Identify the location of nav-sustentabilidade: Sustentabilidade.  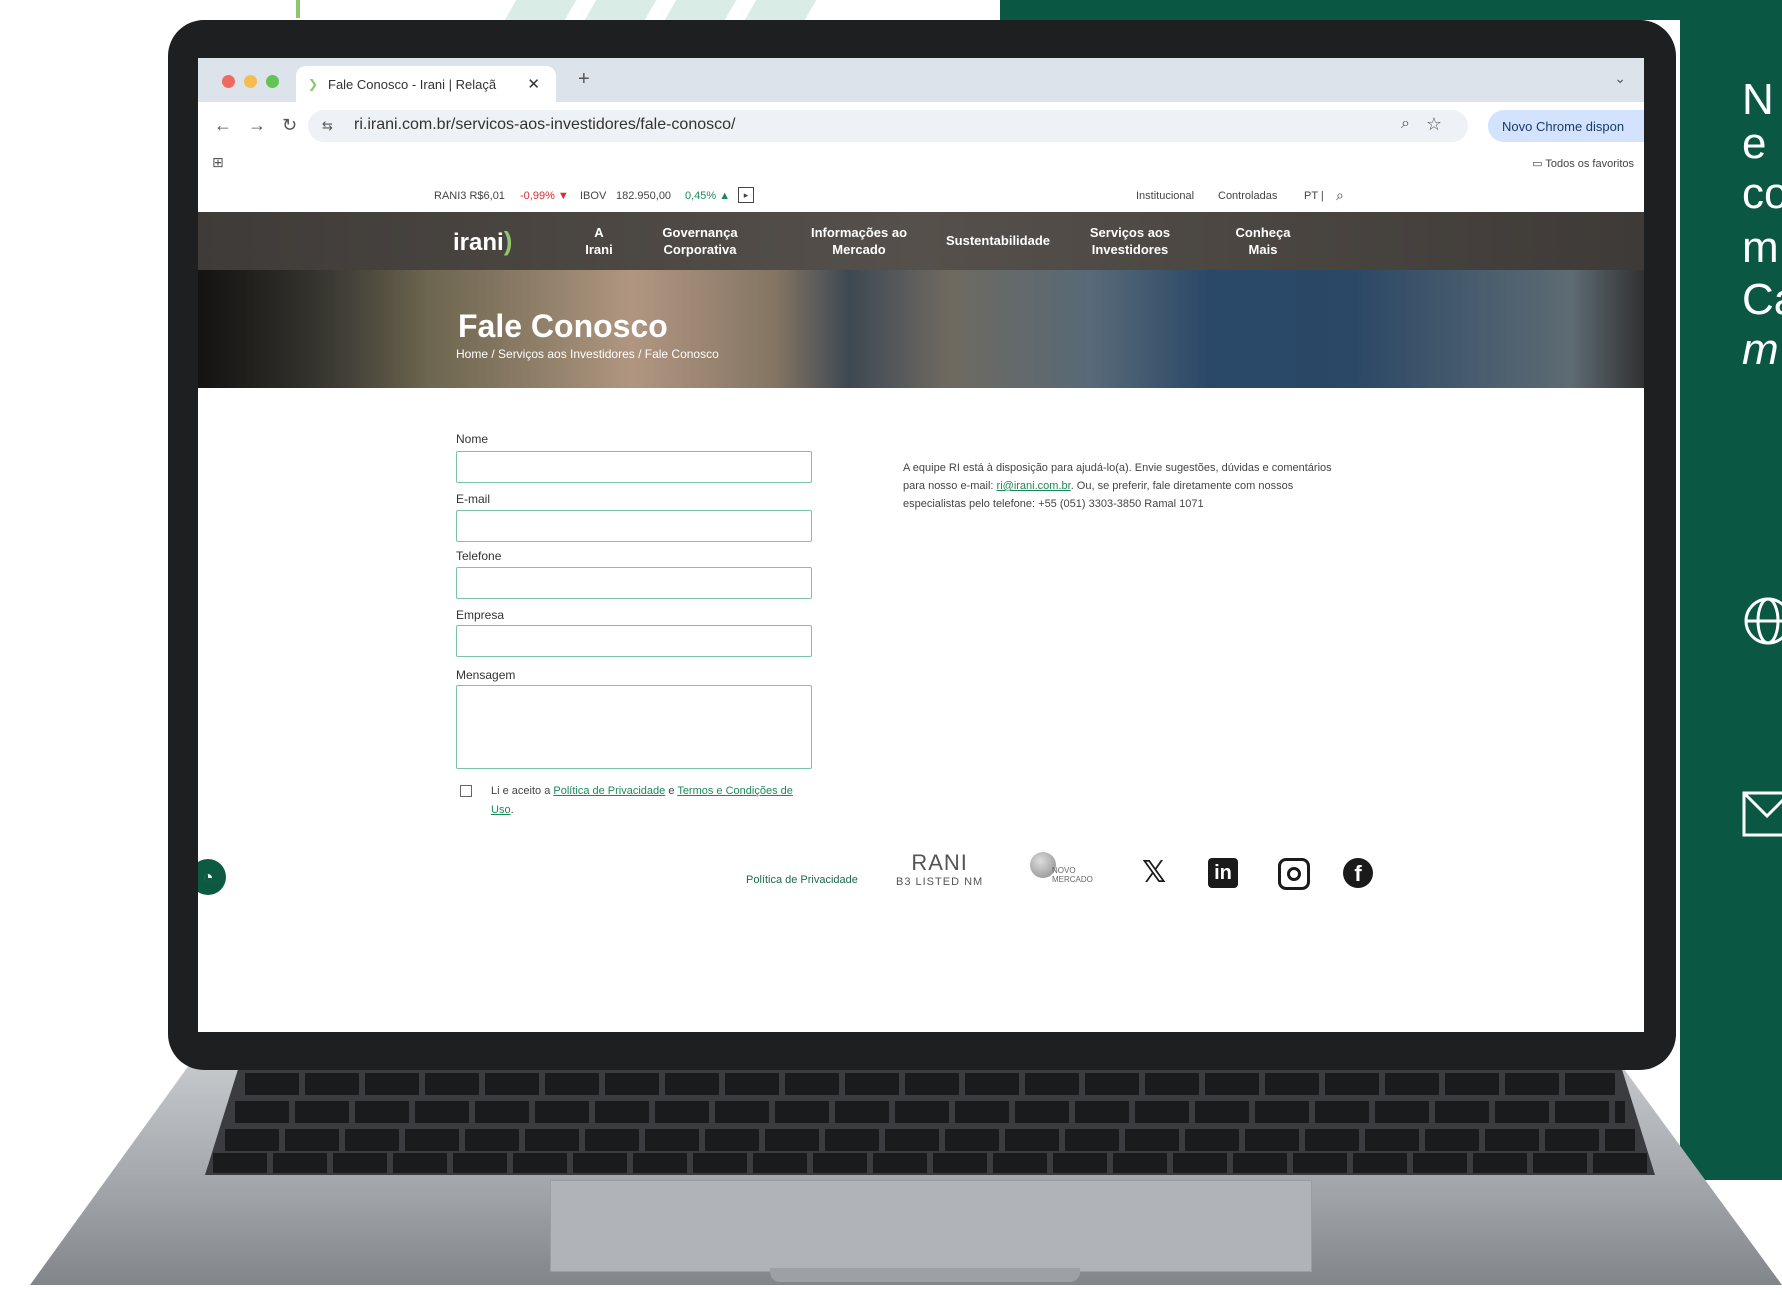
(998, 240).